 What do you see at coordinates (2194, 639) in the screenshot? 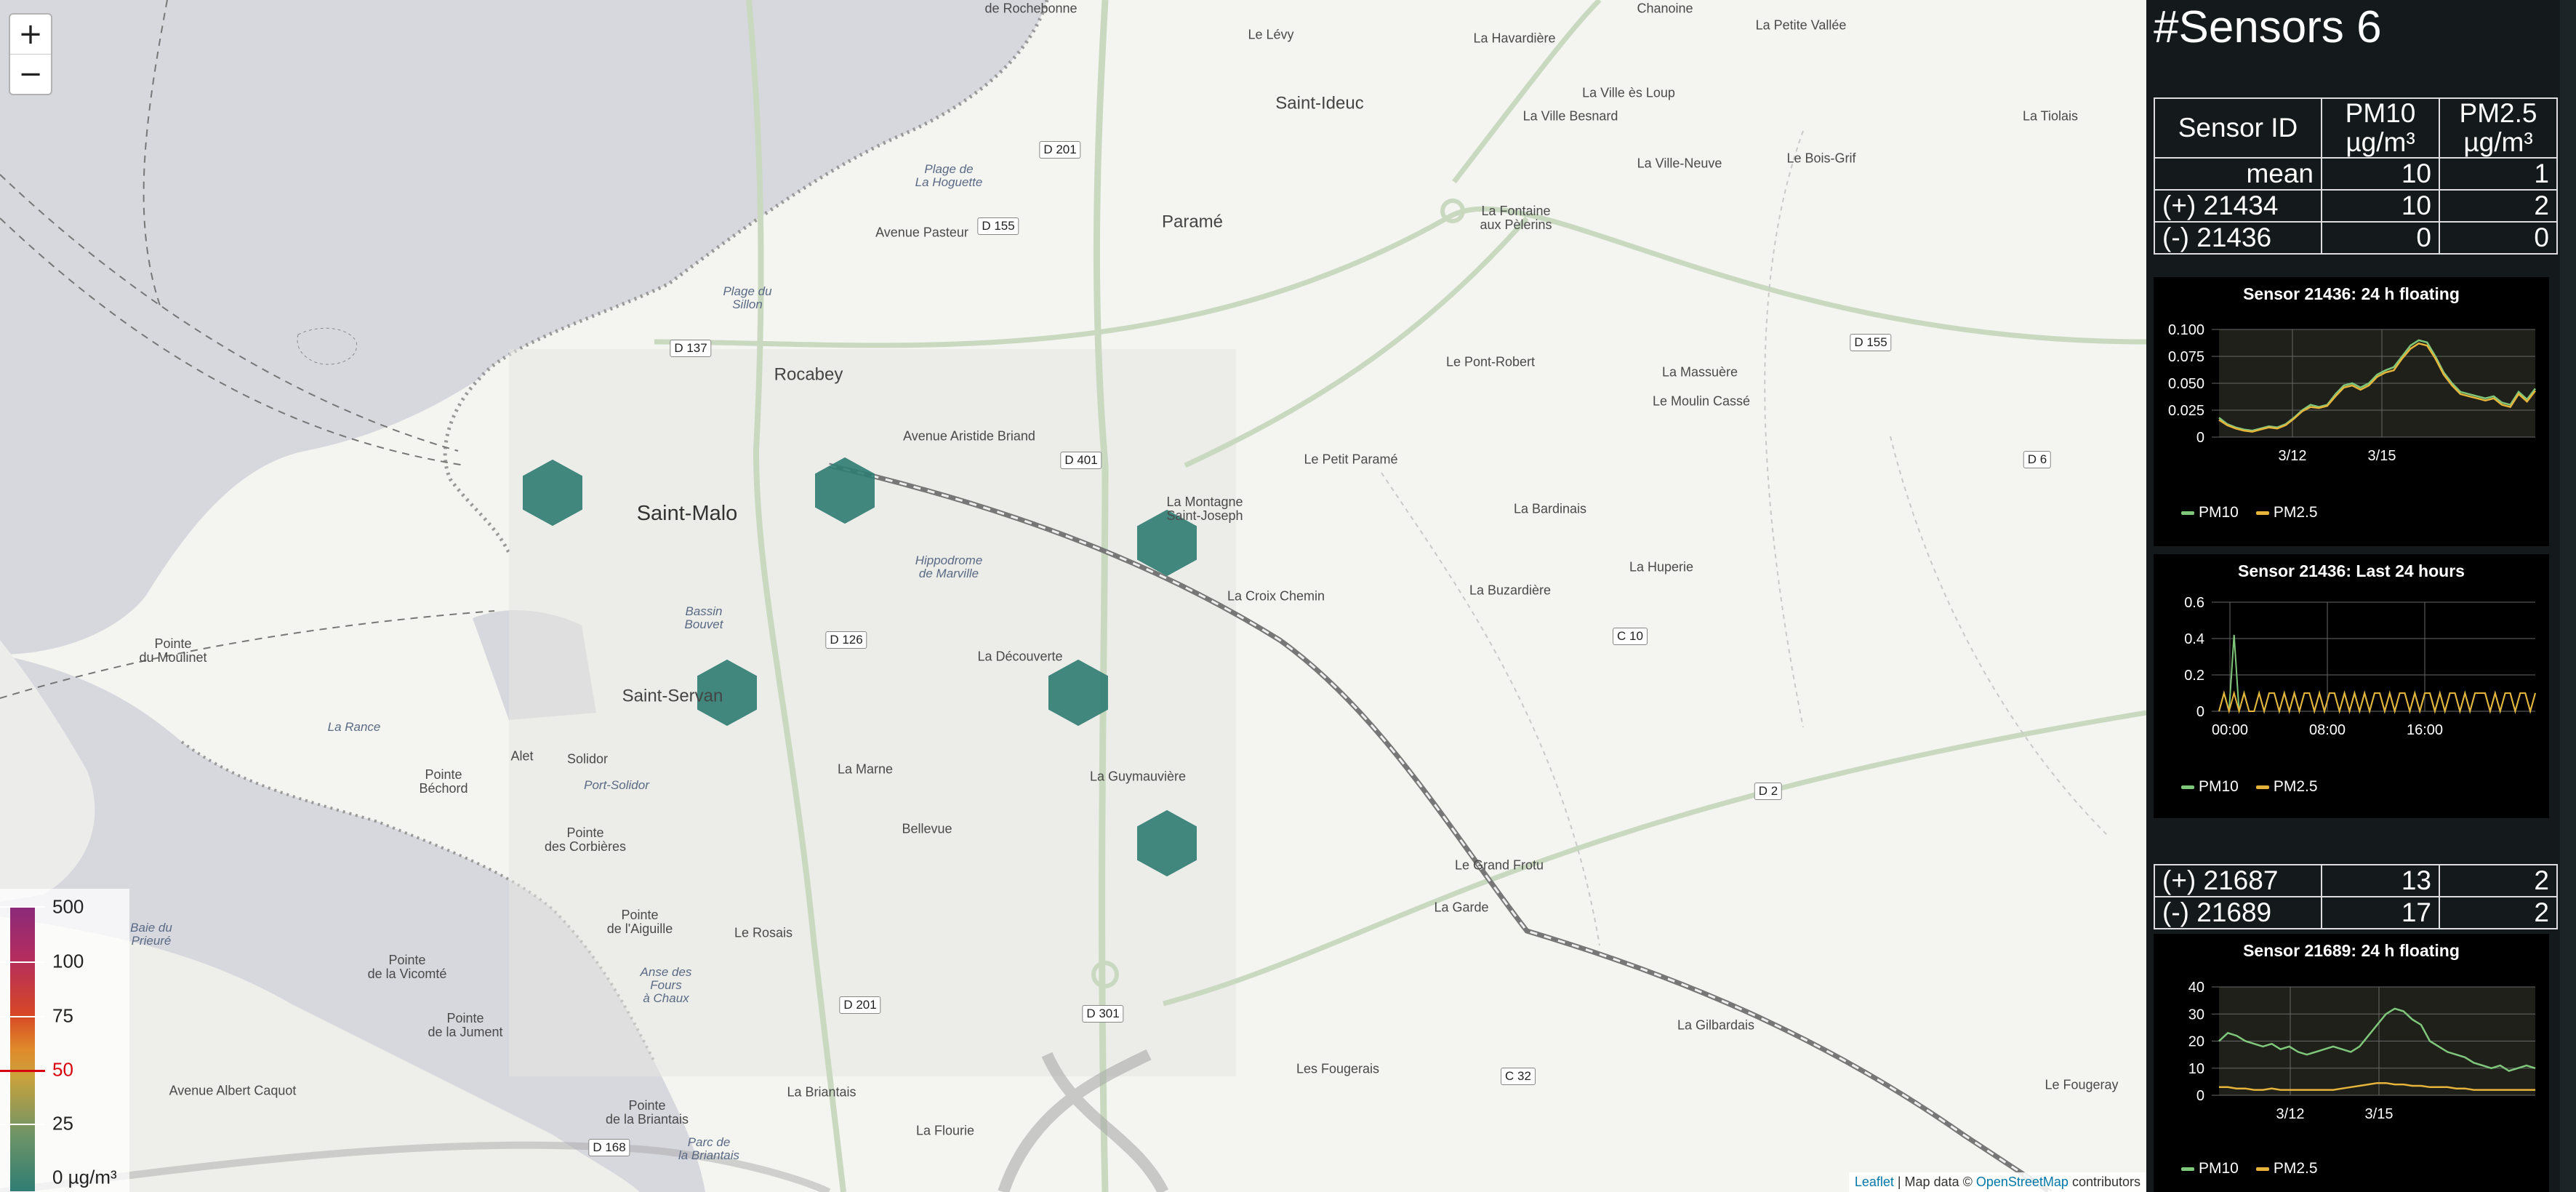
I see `y-tick-label: 0.4` at bounding box center [2194, 639].